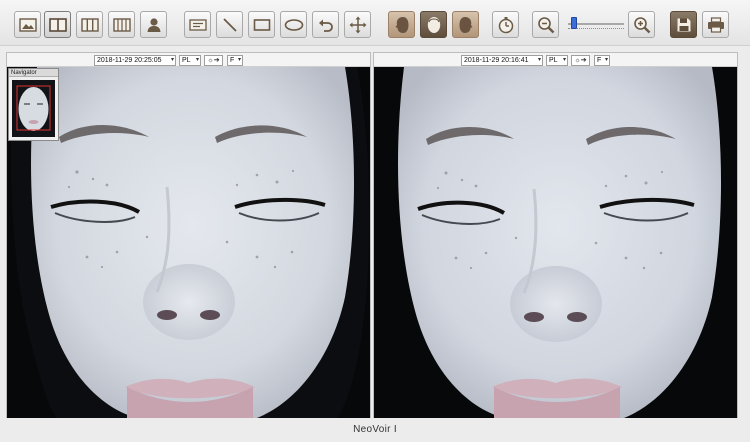 The image size is (750, 442). I want to click on zoom-slider-handle, so click(573, 23).